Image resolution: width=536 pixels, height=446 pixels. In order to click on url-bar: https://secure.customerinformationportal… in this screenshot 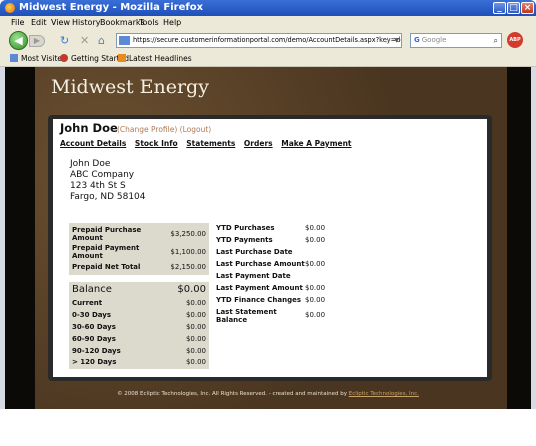, I will do `click(259, 40)`.